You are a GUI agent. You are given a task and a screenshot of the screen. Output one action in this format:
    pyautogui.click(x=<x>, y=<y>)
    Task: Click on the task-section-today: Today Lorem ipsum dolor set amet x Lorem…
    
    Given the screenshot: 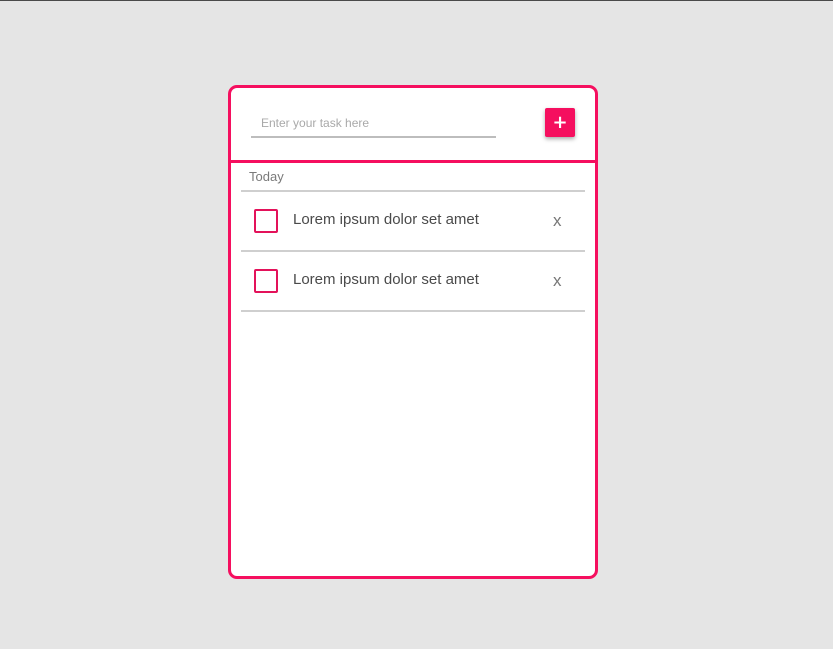 What is the action you would take?
    pyautogui.click(x=413, y=237)
    